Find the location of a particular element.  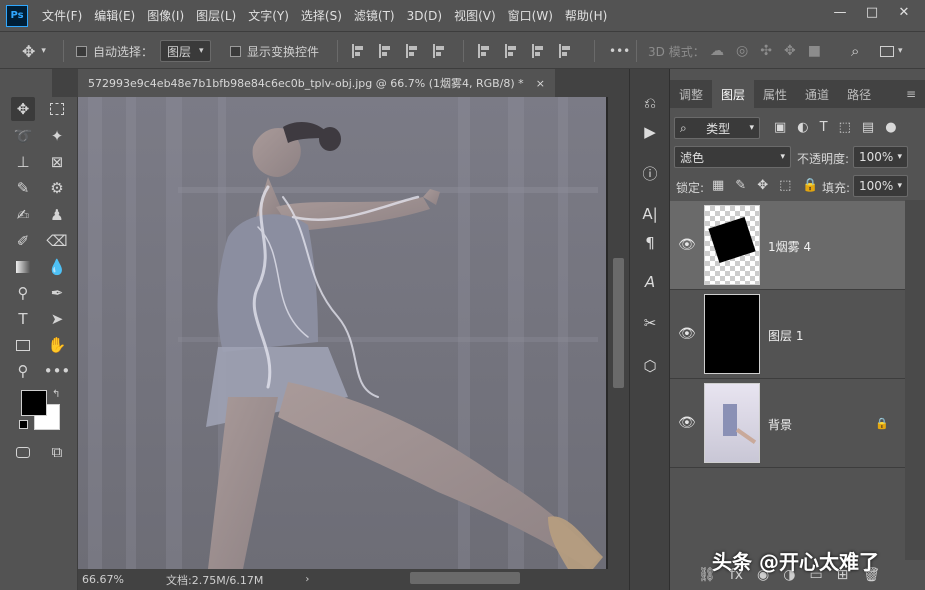

align-left-icon is located at coordinates (358, 51).